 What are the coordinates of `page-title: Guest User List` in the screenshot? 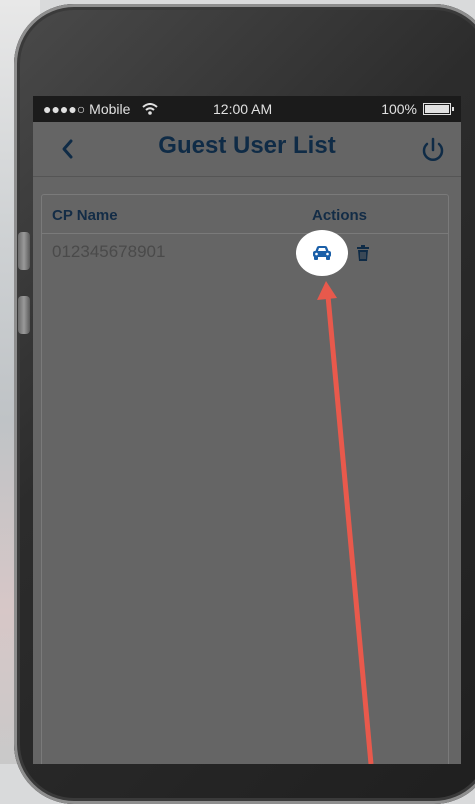 It's located at (247, 145).